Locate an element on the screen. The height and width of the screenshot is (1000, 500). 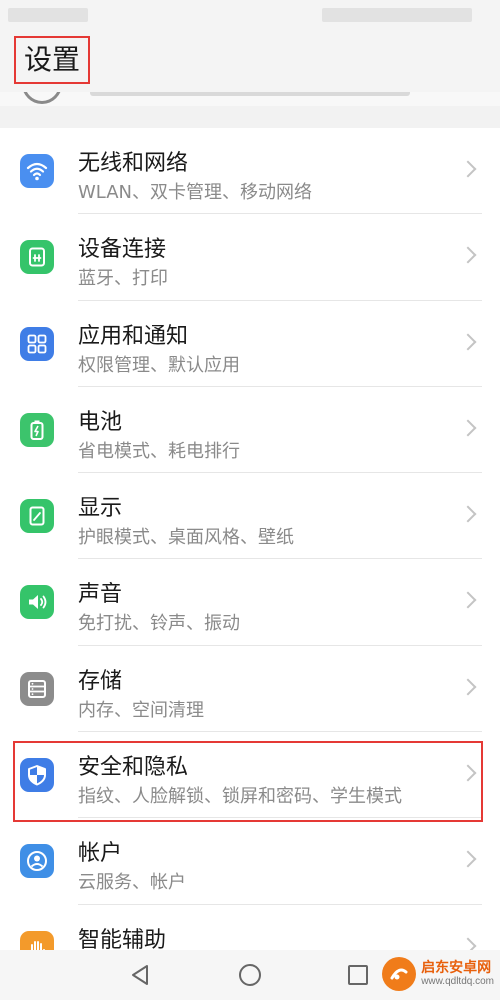
item-title: 设备连接 is located at coordinates (122, 250).